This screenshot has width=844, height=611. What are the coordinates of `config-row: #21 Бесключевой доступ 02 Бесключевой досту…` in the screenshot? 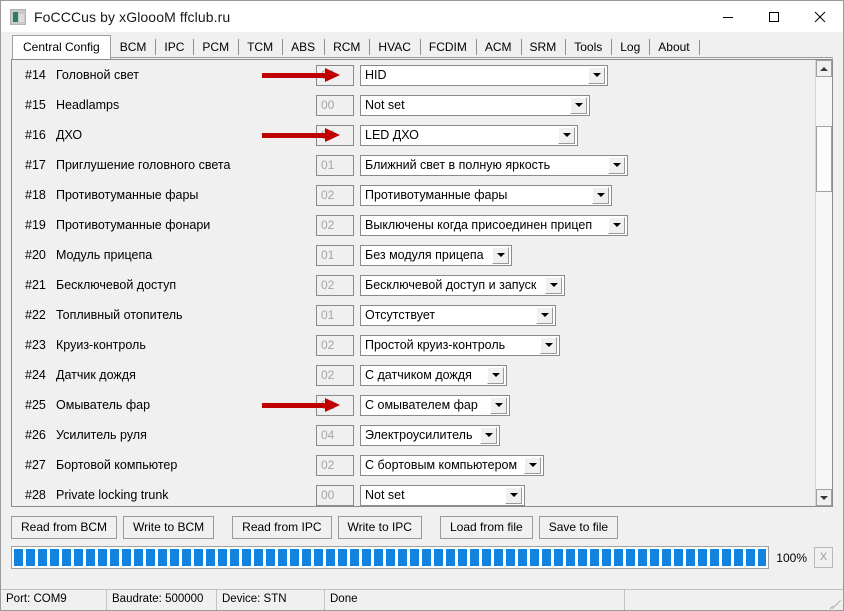 It's located at (413, 285).